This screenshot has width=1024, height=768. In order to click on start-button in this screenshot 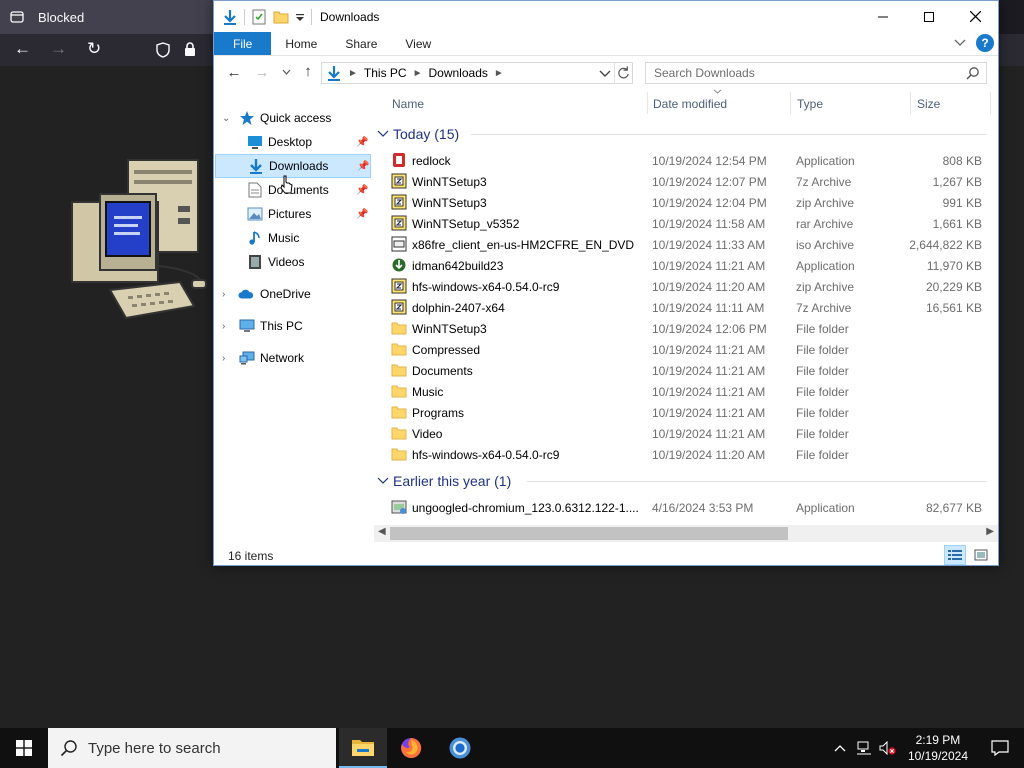, I will do `click(24, 748)`.